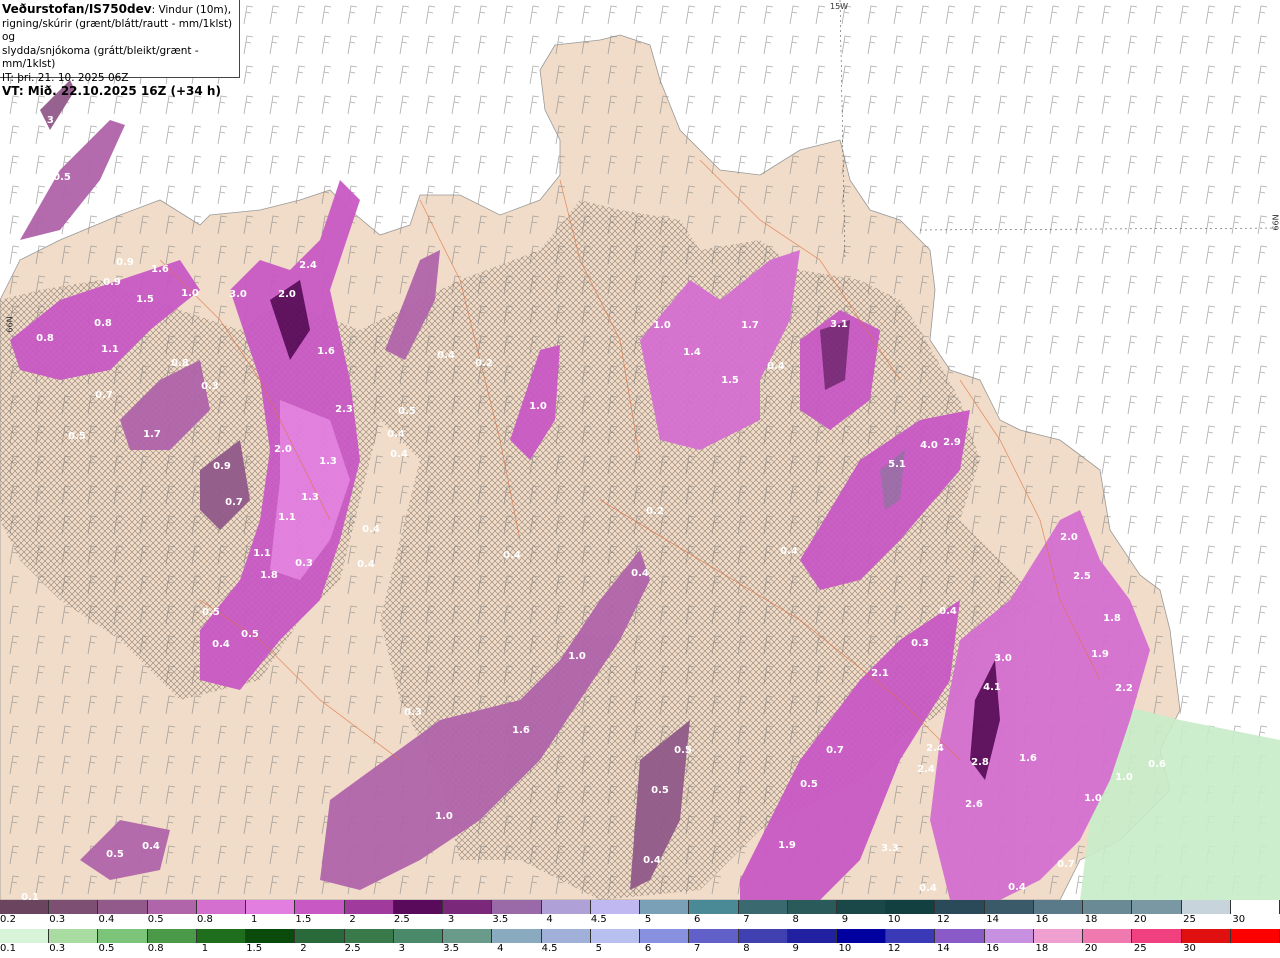 Image resolution: width=1280 pixels, height=958 pixels. I want to click on colorbar-label: 0.8, so click(155, 948).